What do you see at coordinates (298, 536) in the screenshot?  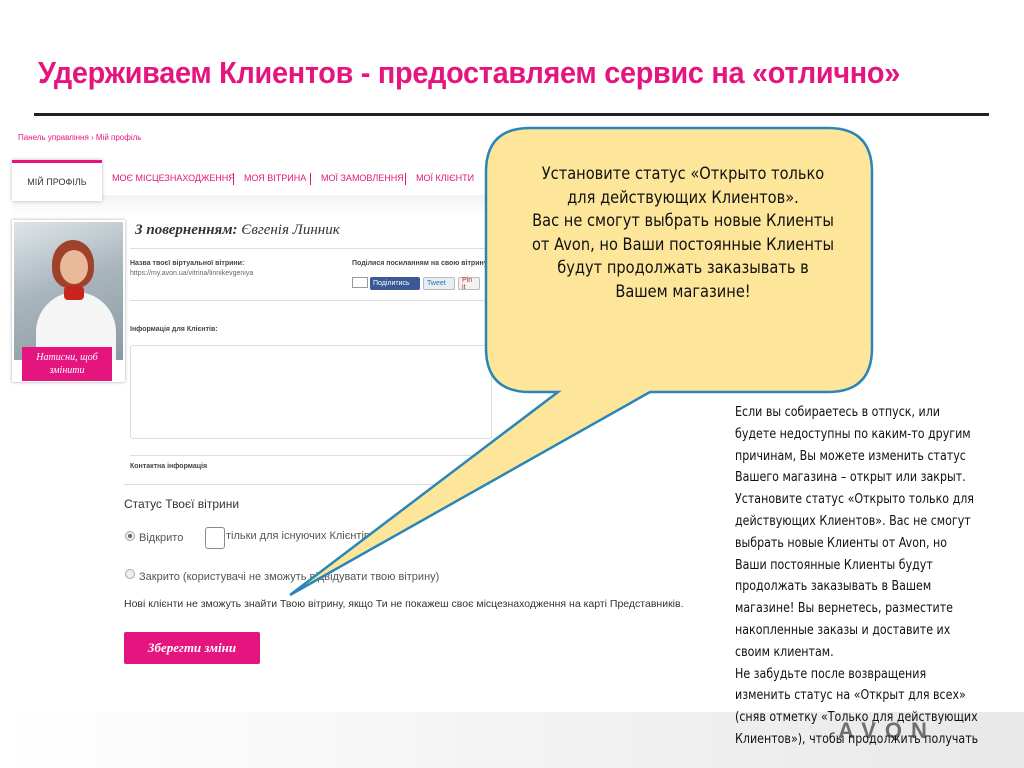 I see `existing-clients-label: тільки для існуючих Клієнтів` at bounding box center [298, 536].